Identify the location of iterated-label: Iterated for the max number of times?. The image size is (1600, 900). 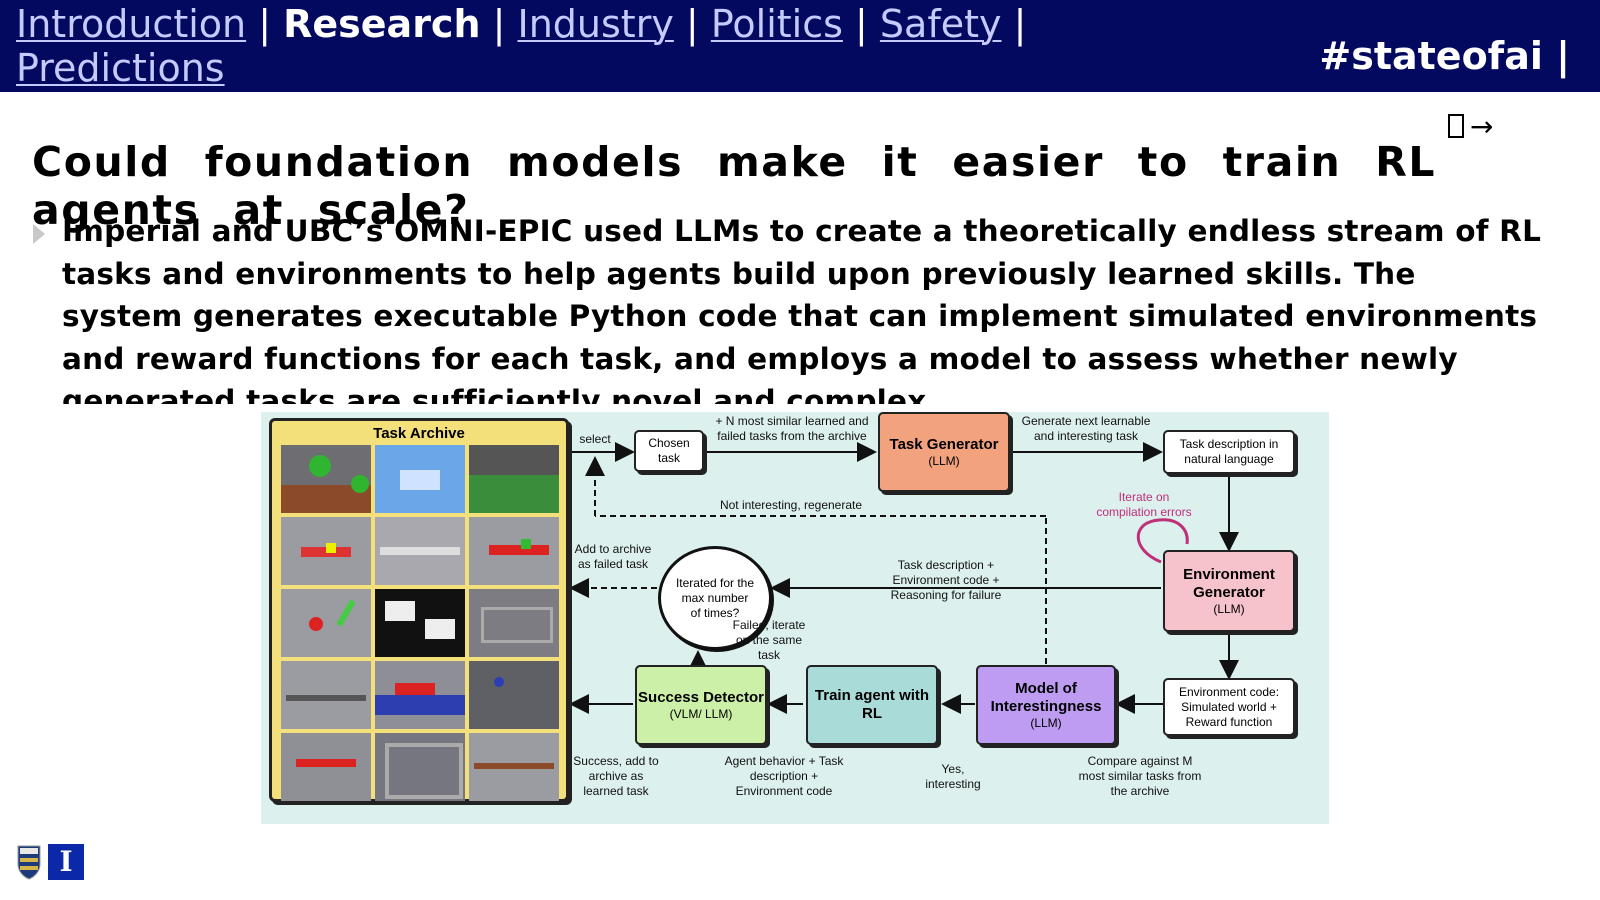
(715, 597).